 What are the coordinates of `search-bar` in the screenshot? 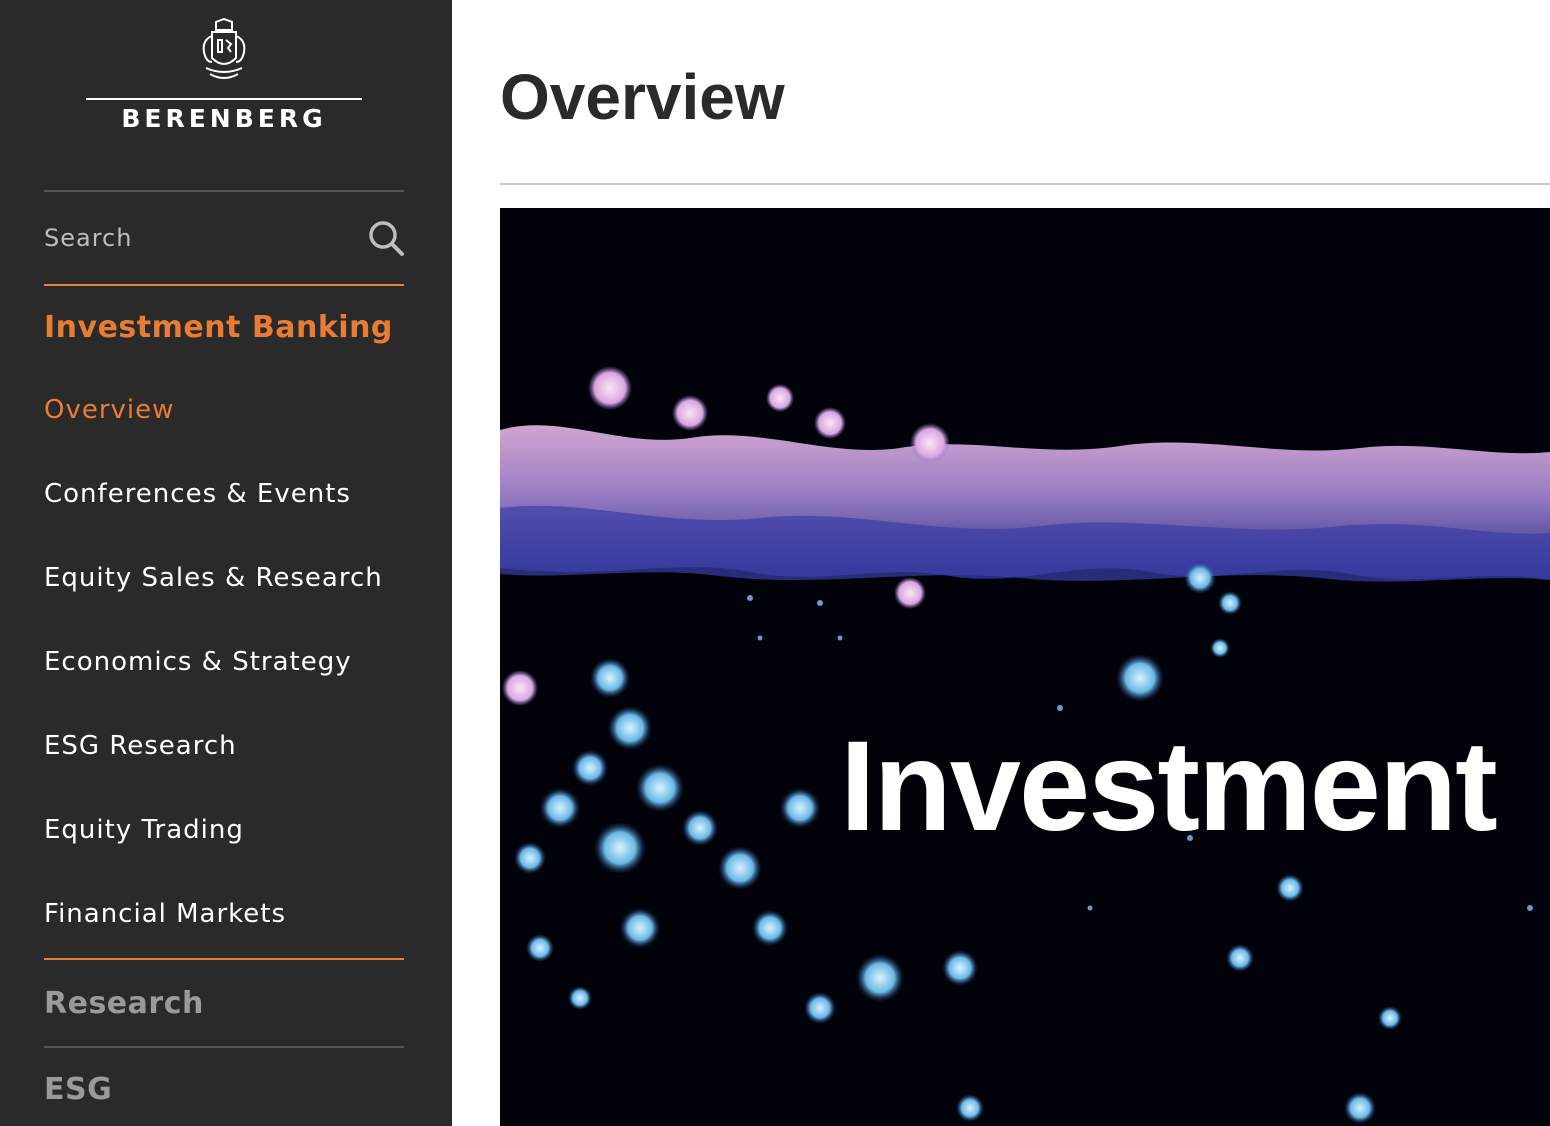 It's located at (224, 238).